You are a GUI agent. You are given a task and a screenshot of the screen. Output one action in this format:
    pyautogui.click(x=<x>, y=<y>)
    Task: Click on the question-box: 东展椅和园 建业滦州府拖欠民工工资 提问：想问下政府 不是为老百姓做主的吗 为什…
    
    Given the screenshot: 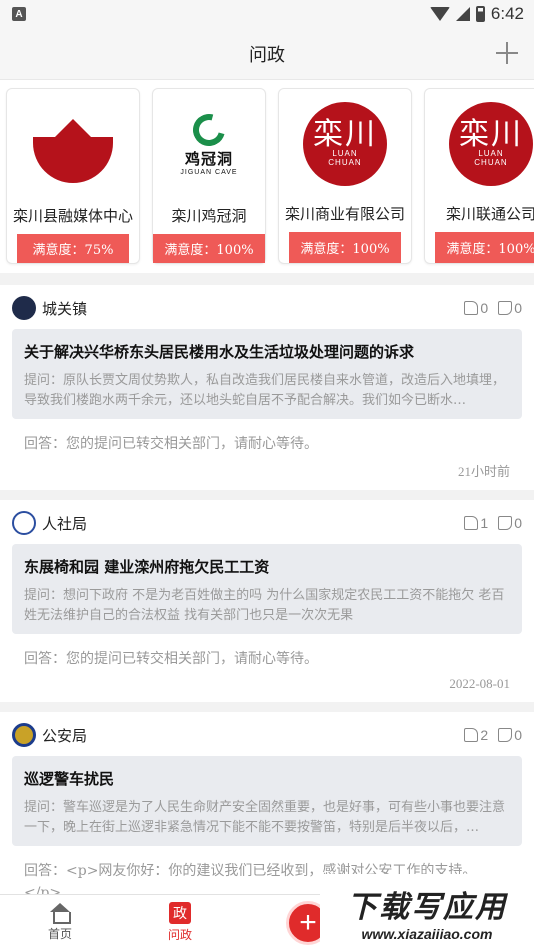 What is the action you would take?
    pyautogui.click(x=267, y=589)
    